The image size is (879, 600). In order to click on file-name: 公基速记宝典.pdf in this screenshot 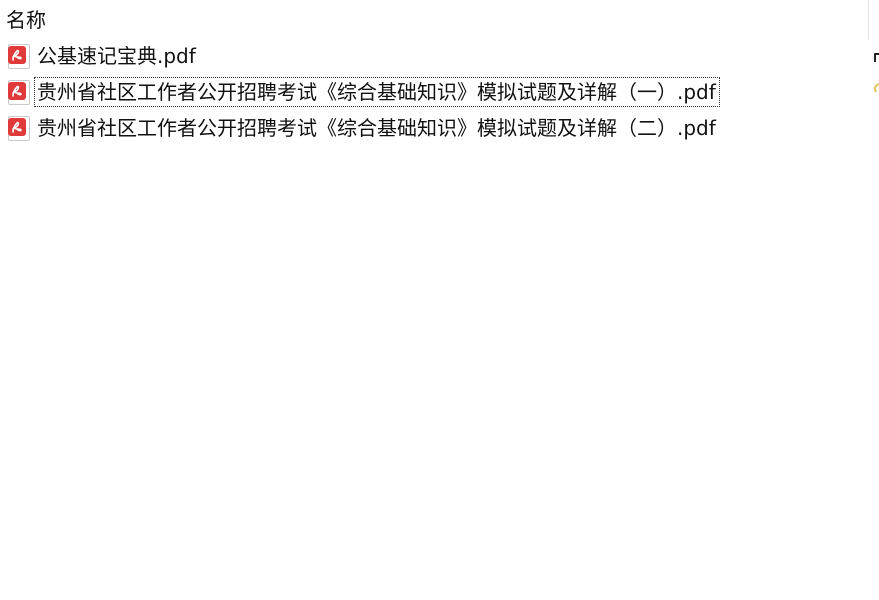, I will do `click(117, 56)`.